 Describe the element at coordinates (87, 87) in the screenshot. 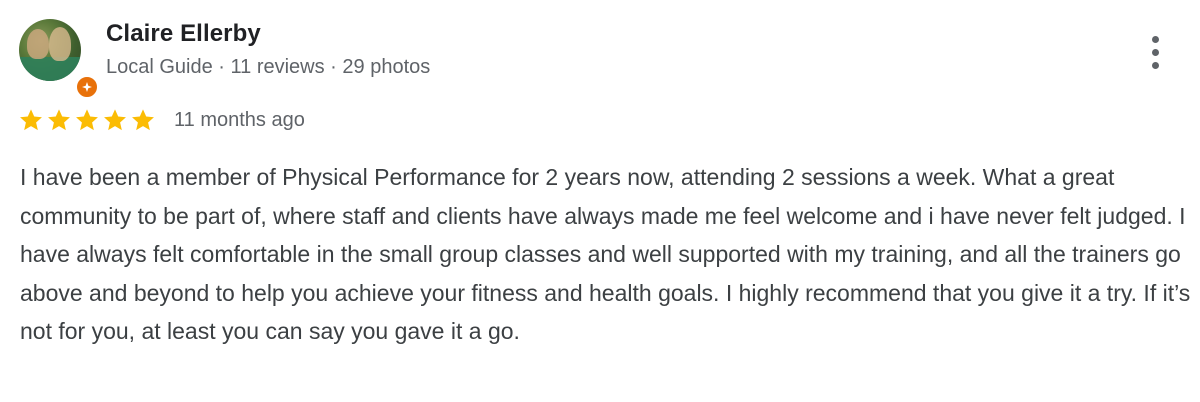

I see `local-guide-star-icon` at that location.